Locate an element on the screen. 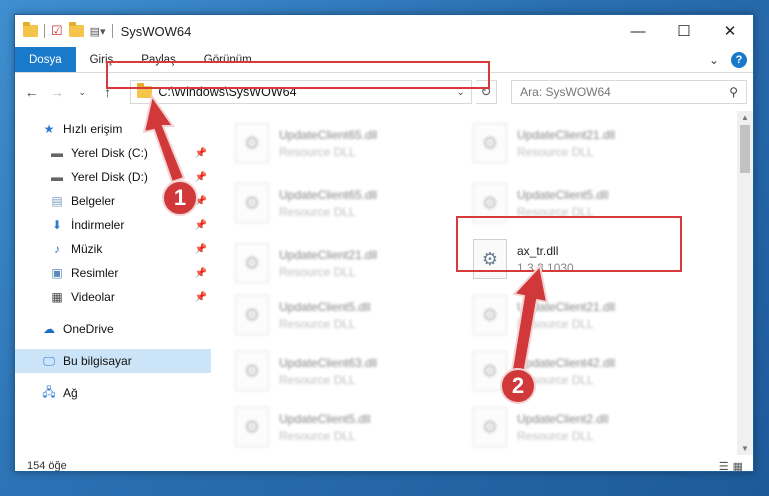 The height and width of the screenshot is (496, 769). search-icon: ⚲ is located at coordinates (733, 92).